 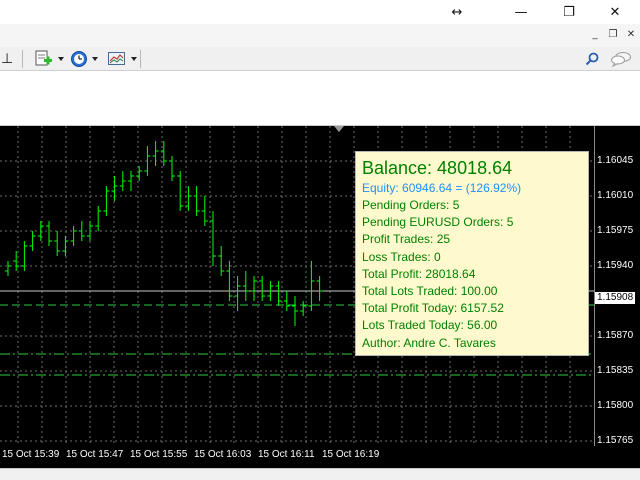 What do you see at coordinates (286, 454) in the screenshot?
I see `time-axis-label: 15 Oct 16:11` at bounding box center [286, 454].